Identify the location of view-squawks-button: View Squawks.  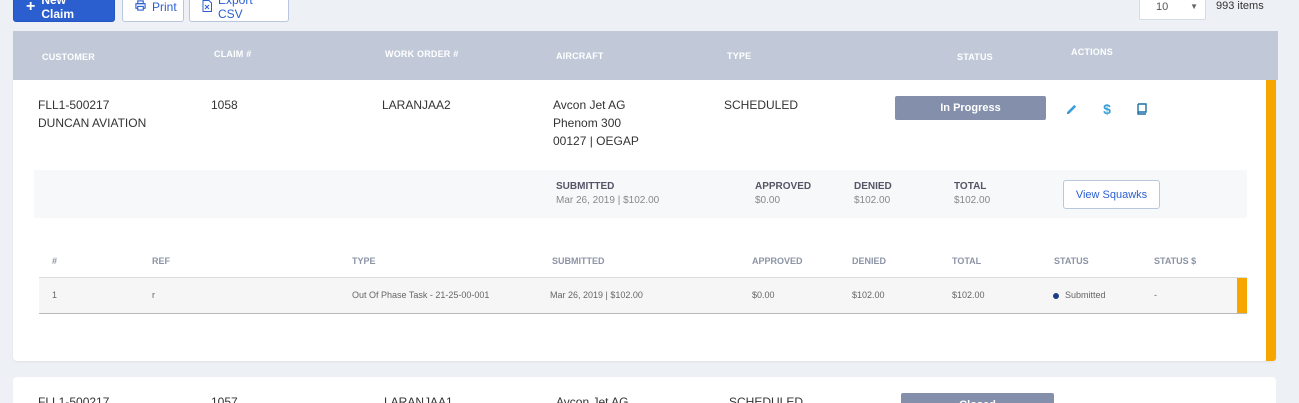
(1111, 194).